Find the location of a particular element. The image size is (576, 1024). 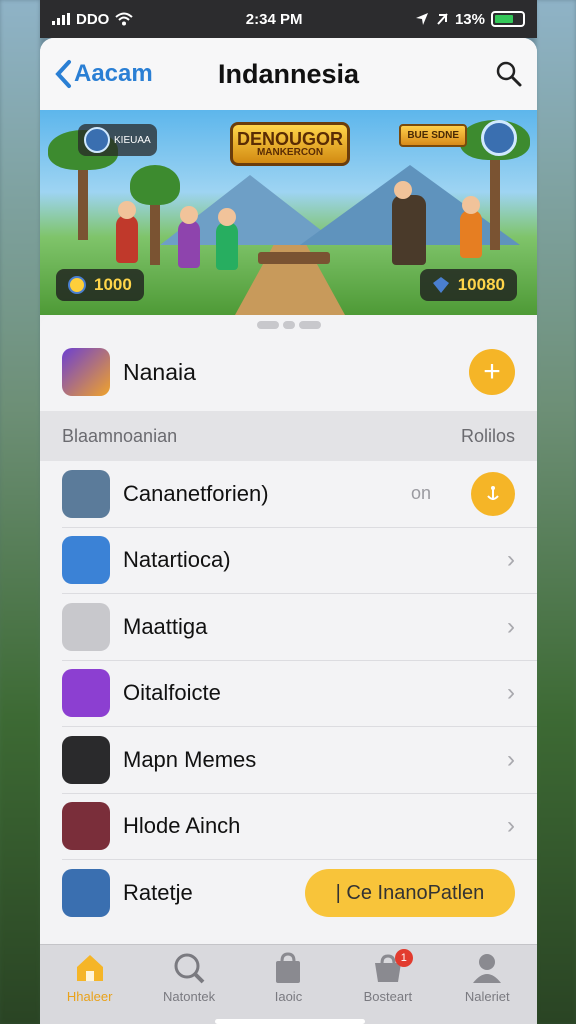

profile-icon is located at coordinates (487, 968).